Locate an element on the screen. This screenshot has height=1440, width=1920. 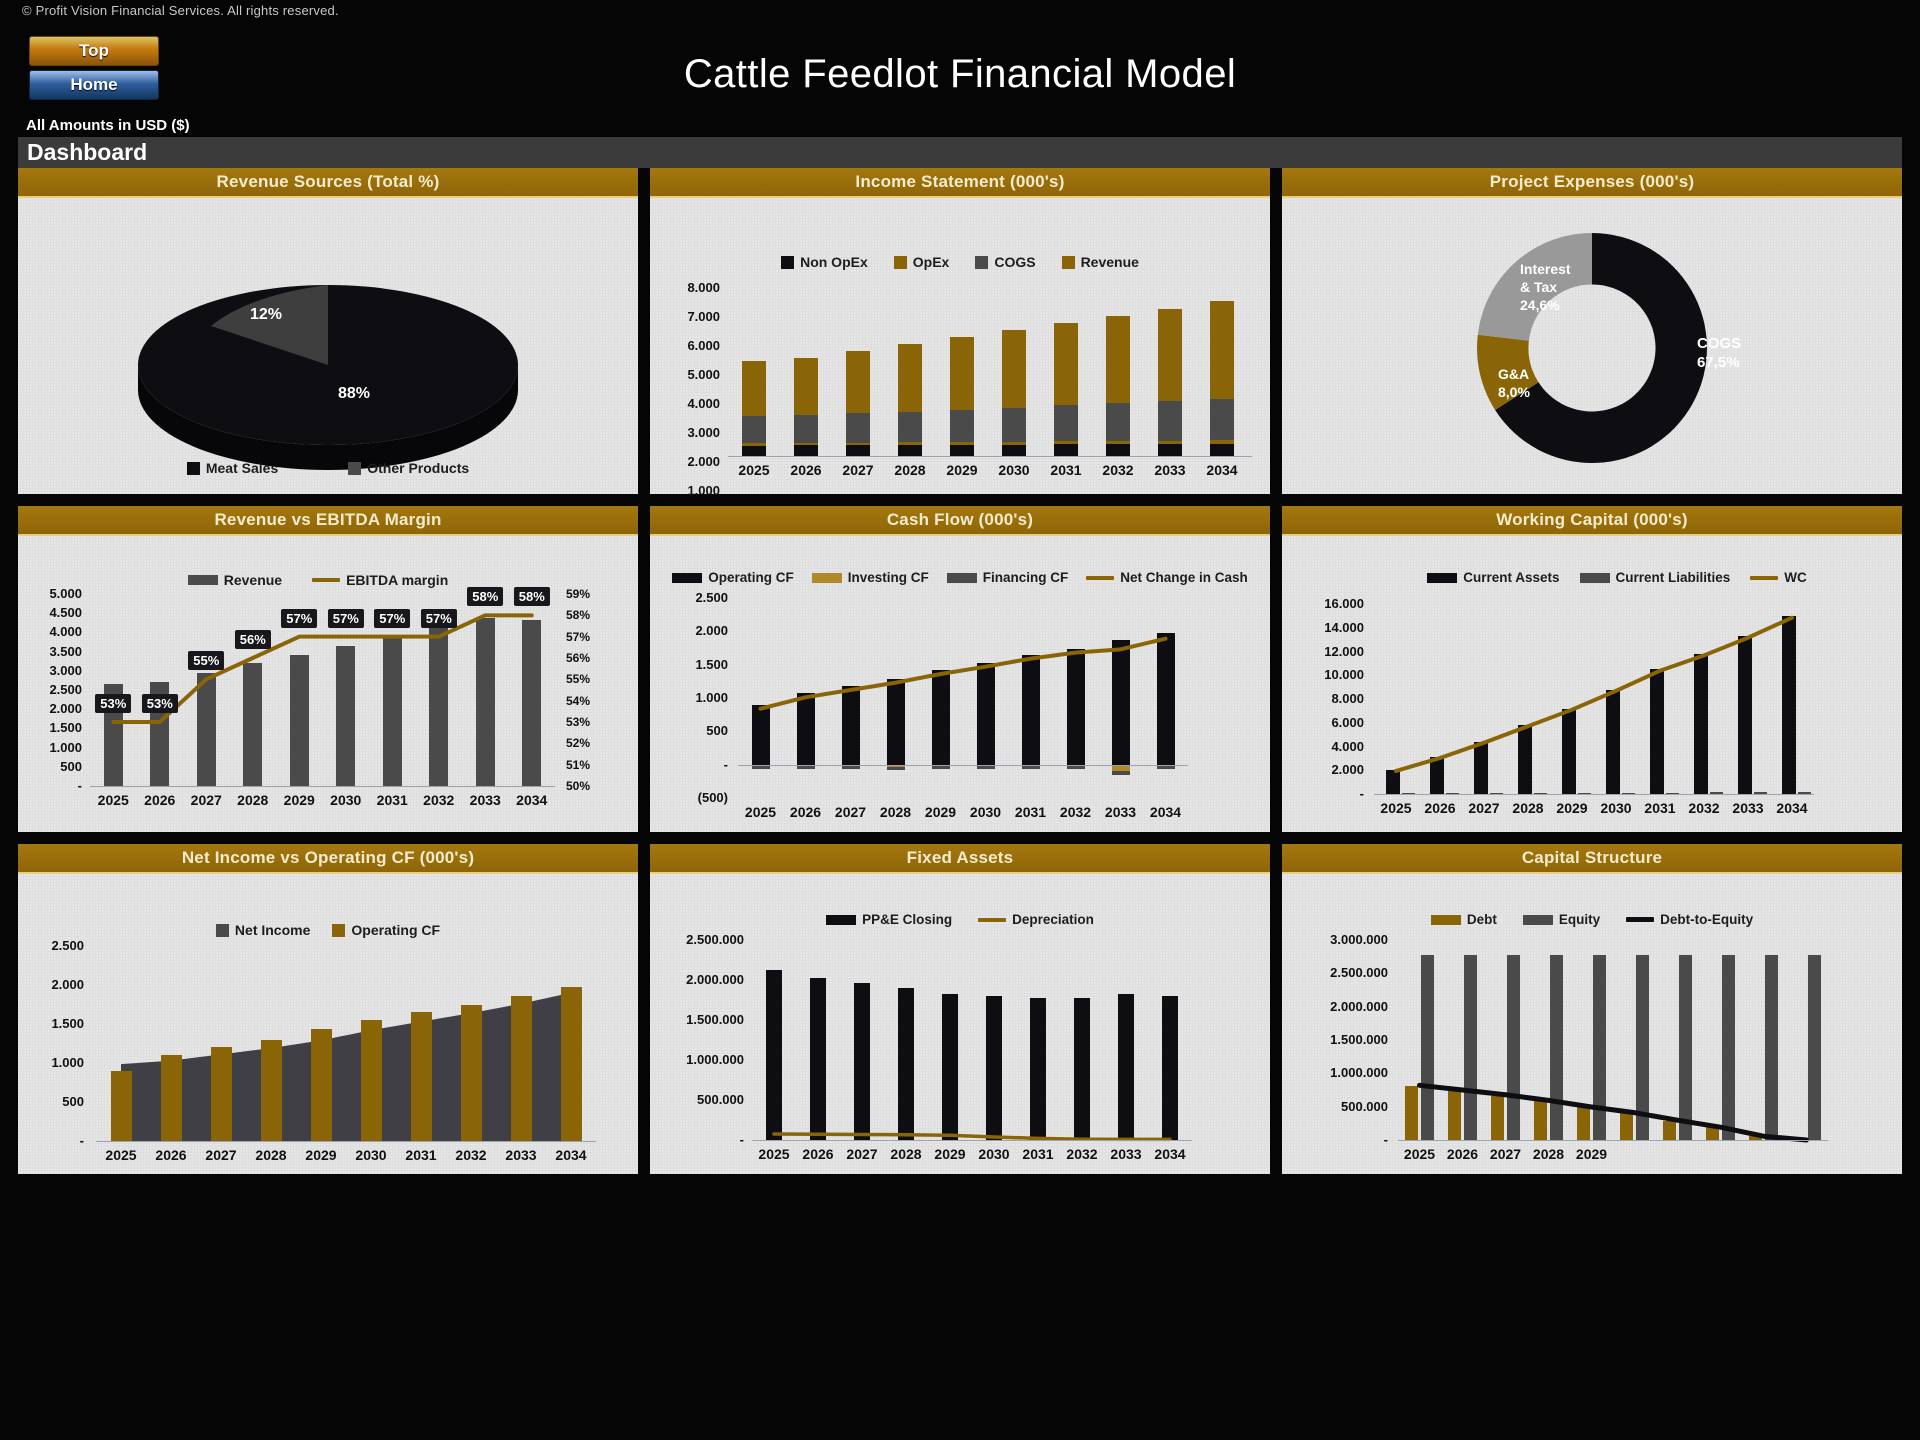
legend-item-investing-cf: Investing CF is located at coordinates (870, 577).